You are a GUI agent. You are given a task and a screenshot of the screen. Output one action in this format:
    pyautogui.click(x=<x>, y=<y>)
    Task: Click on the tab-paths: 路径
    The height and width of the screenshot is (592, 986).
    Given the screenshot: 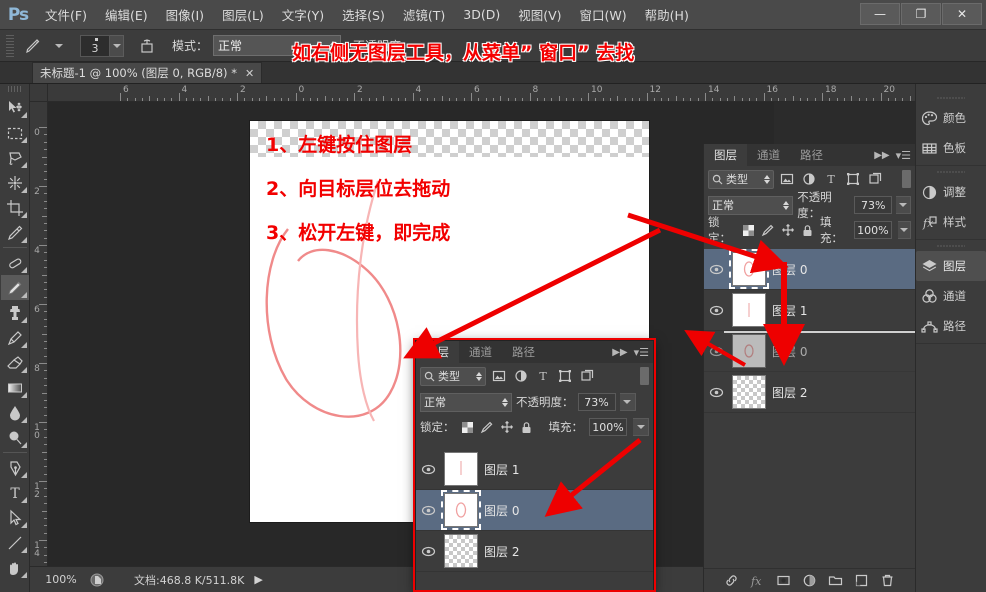 What is the action you would take?
    pyautogui.click(x=811, y=155)
    